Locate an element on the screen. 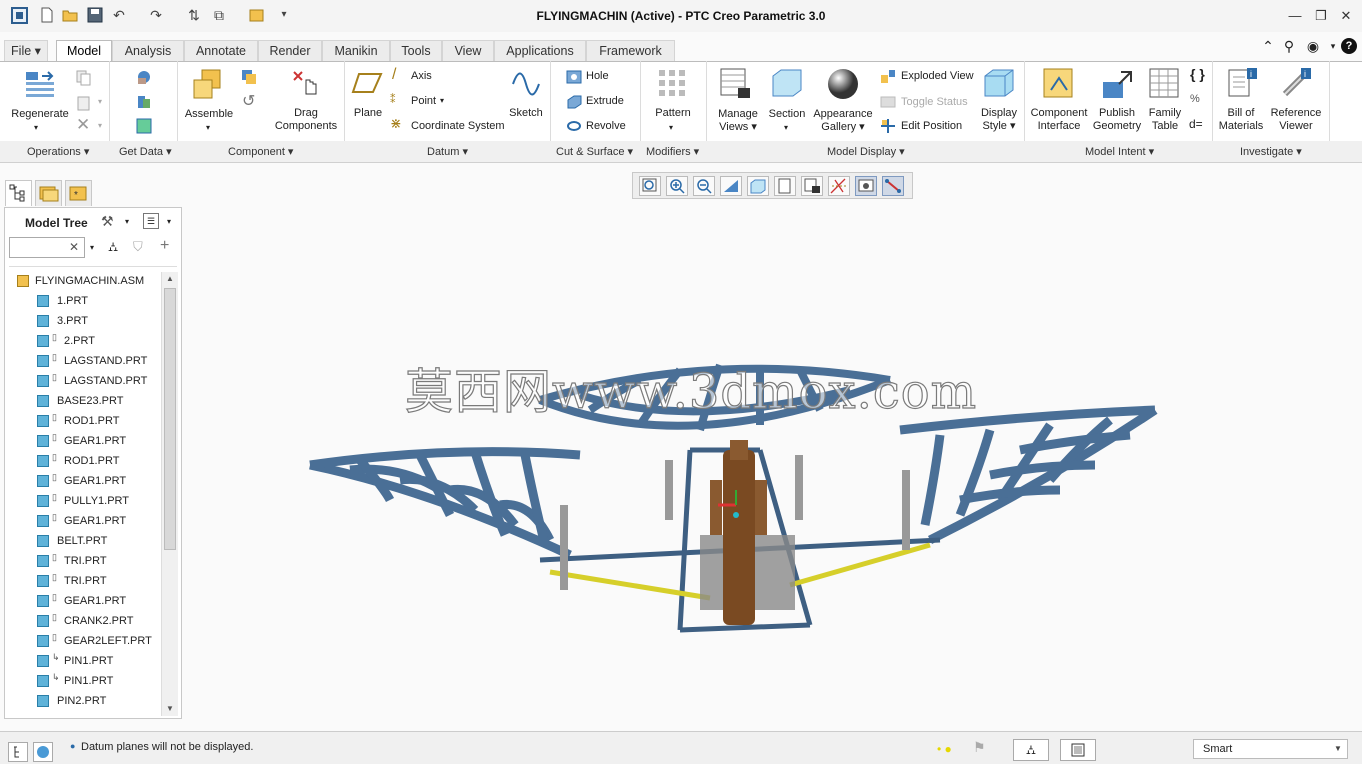  refit-icon is located at coordinates (650, 186).